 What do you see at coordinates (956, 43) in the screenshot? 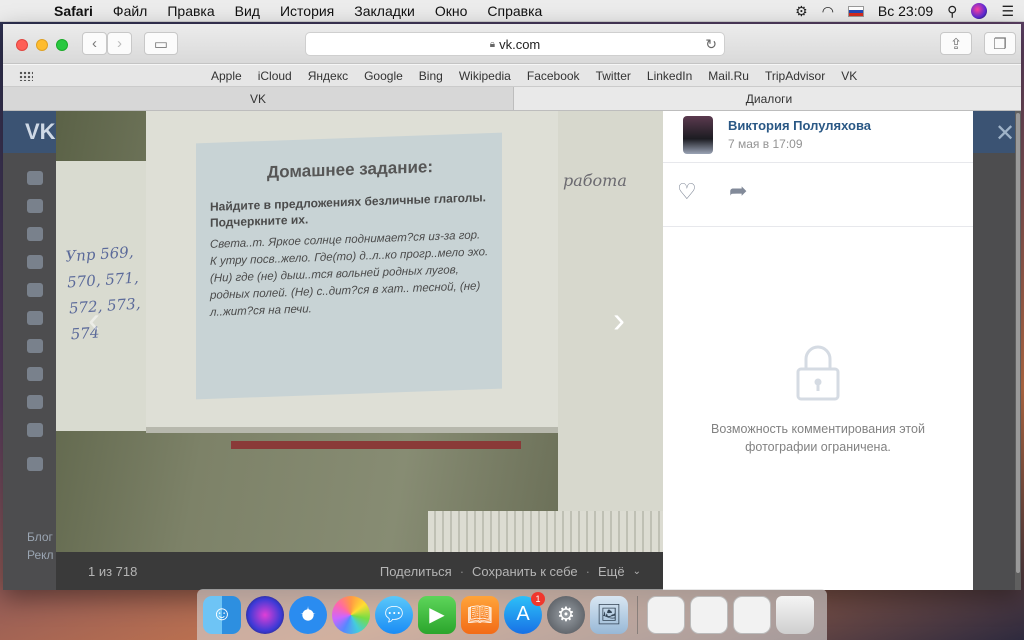
I see `share-button: ⇪` at bounding box center [956, 43].